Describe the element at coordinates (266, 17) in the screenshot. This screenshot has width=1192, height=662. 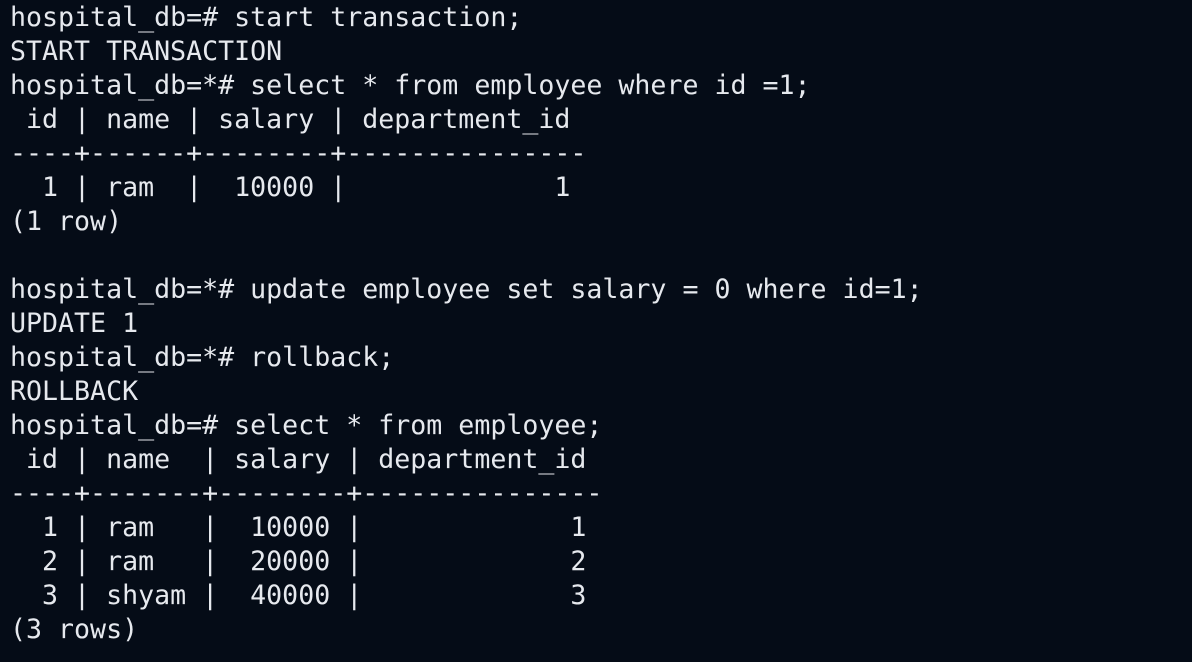
I see `prompt-start-transaction: hospital_db=# start transaction;` at that location.